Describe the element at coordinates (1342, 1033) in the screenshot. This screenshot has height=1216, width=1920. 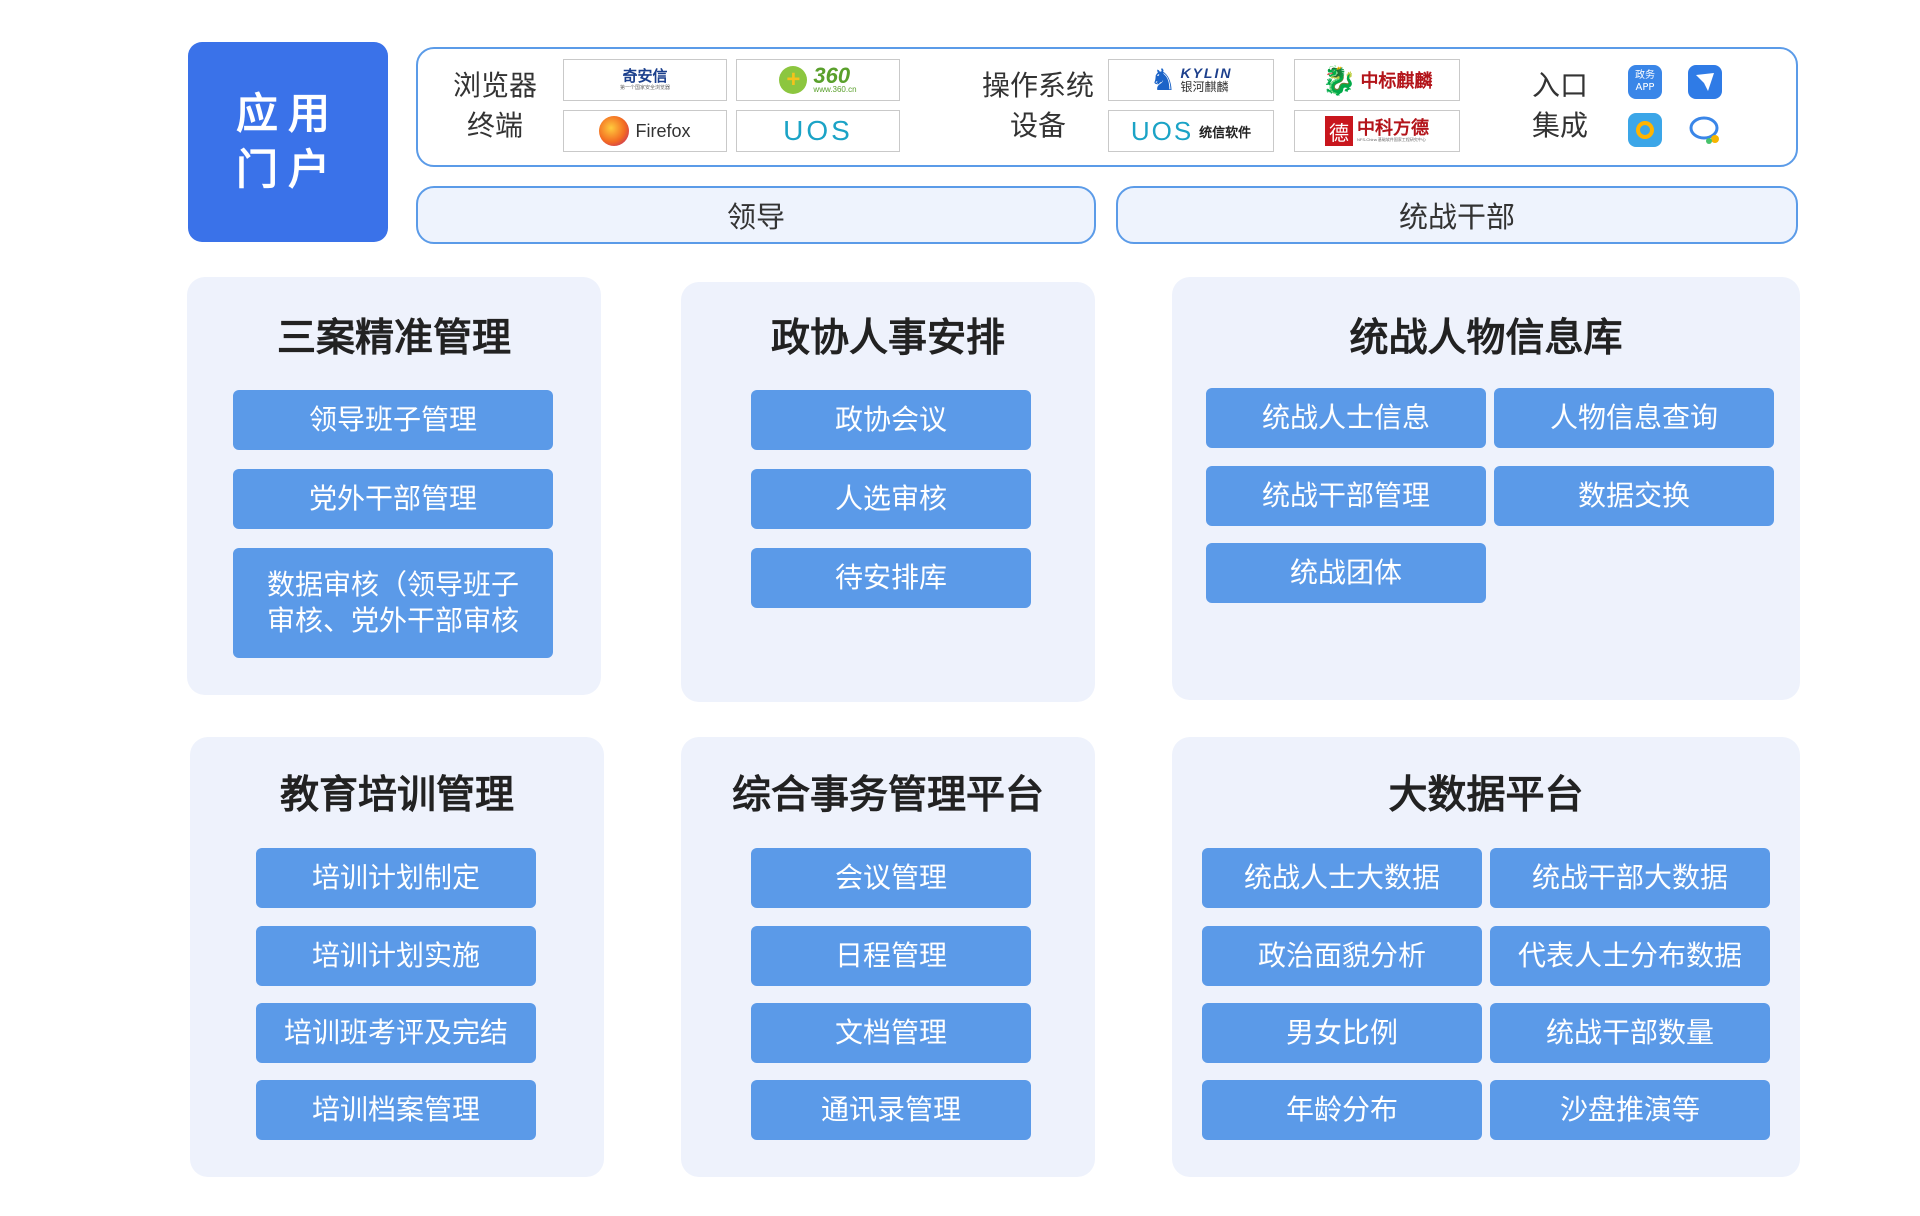
I see `gender-ratio-button: 男女比例` at that location.